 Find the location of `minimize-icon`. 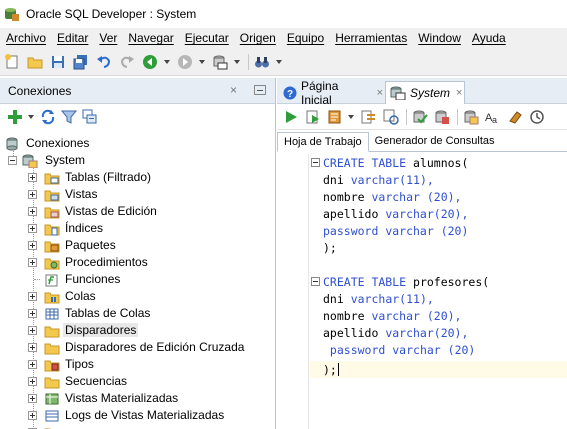

minimize-icon is located at coordinates (260, 90).